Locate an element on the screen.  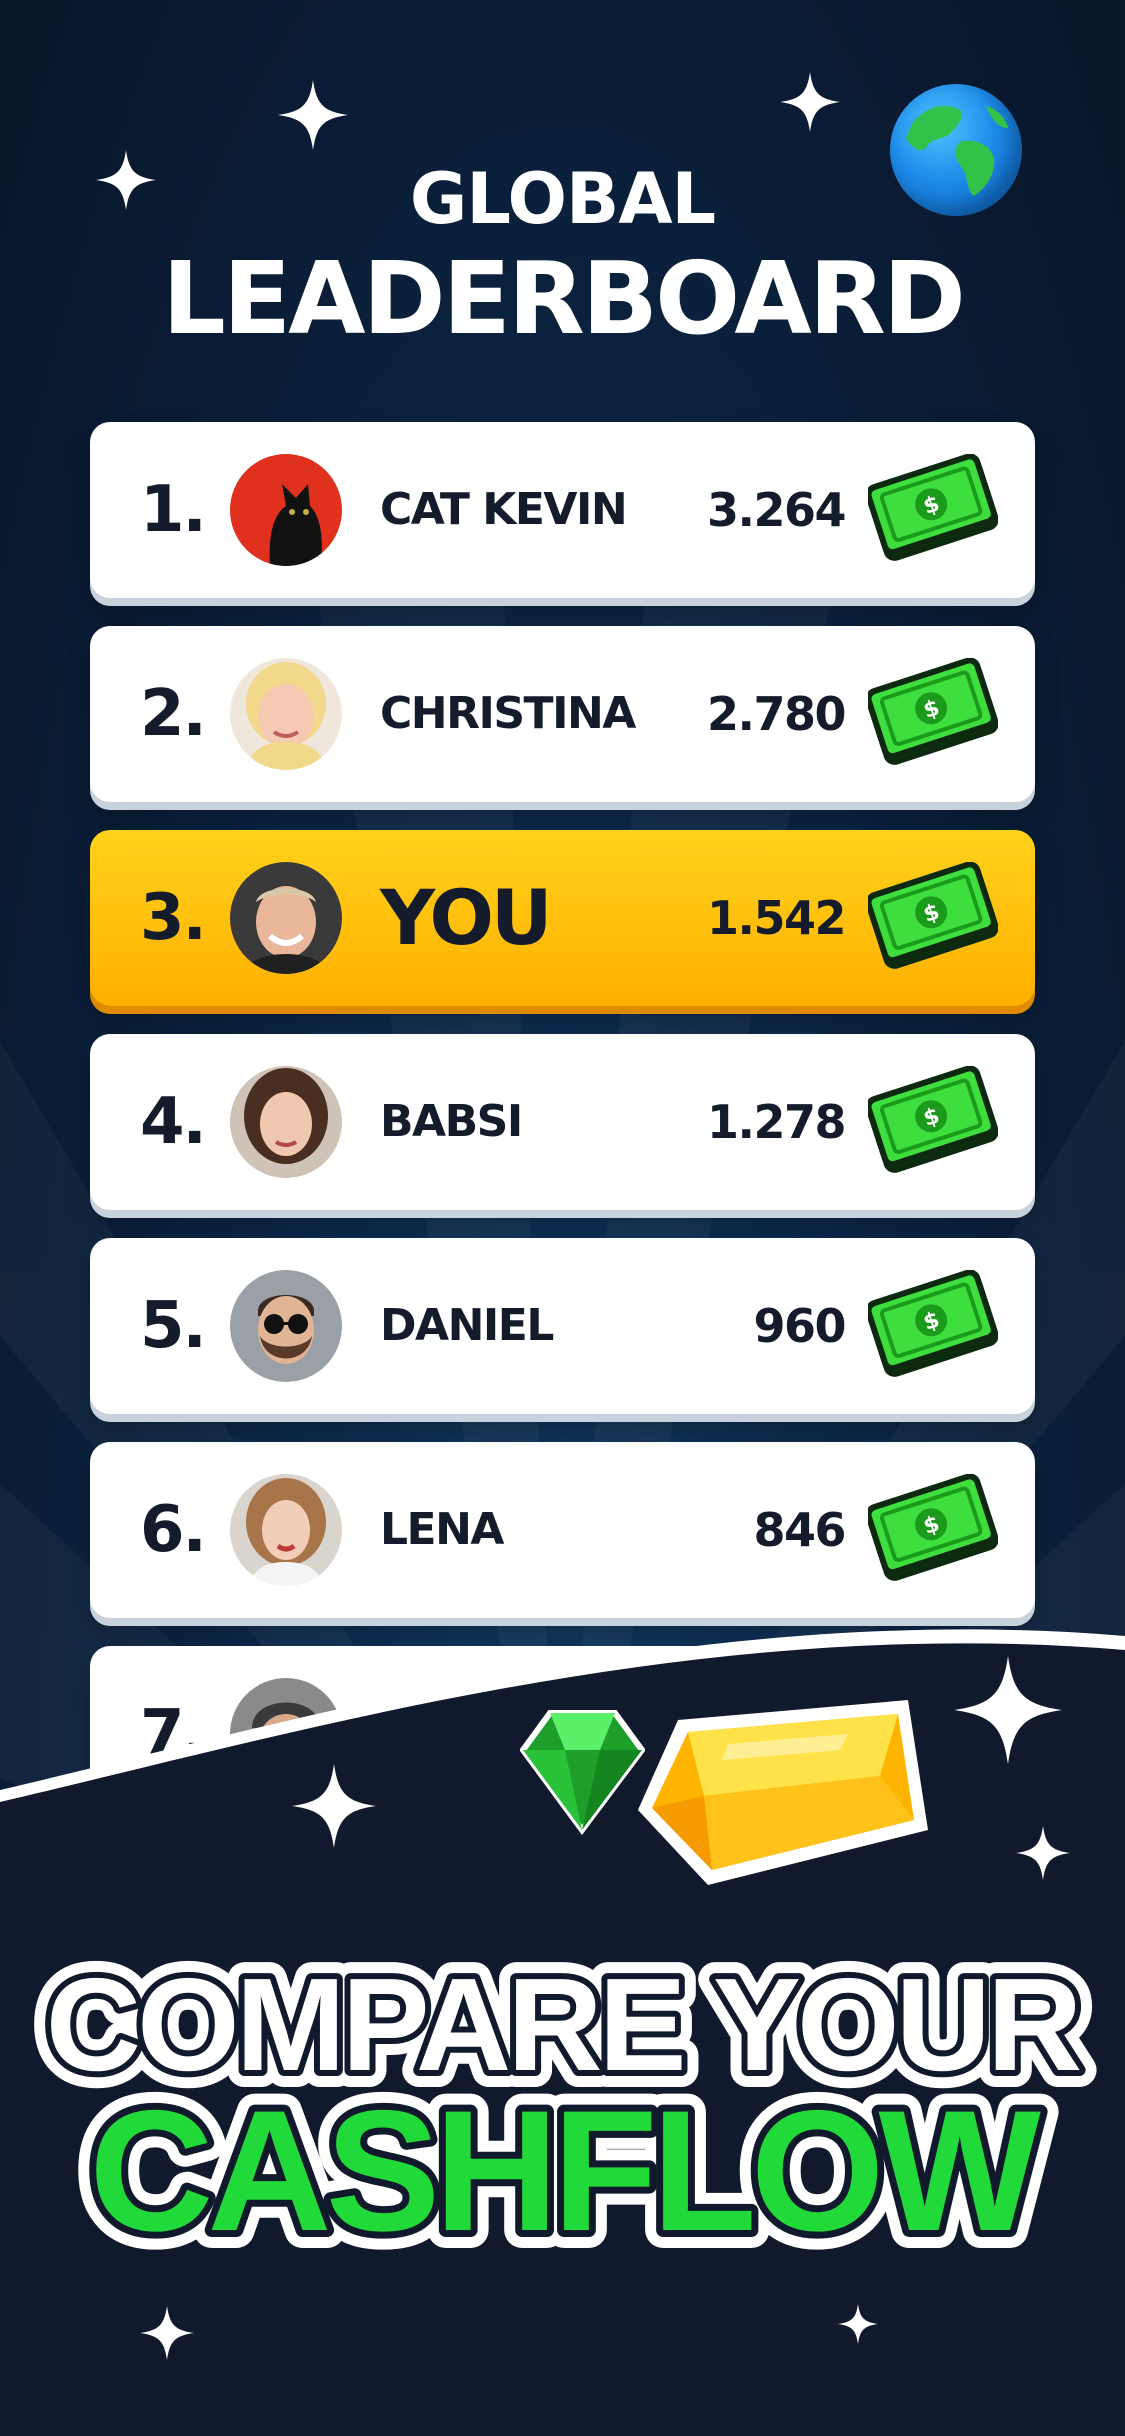
player-name: DANIEL is located at coordinates (467, 1325).